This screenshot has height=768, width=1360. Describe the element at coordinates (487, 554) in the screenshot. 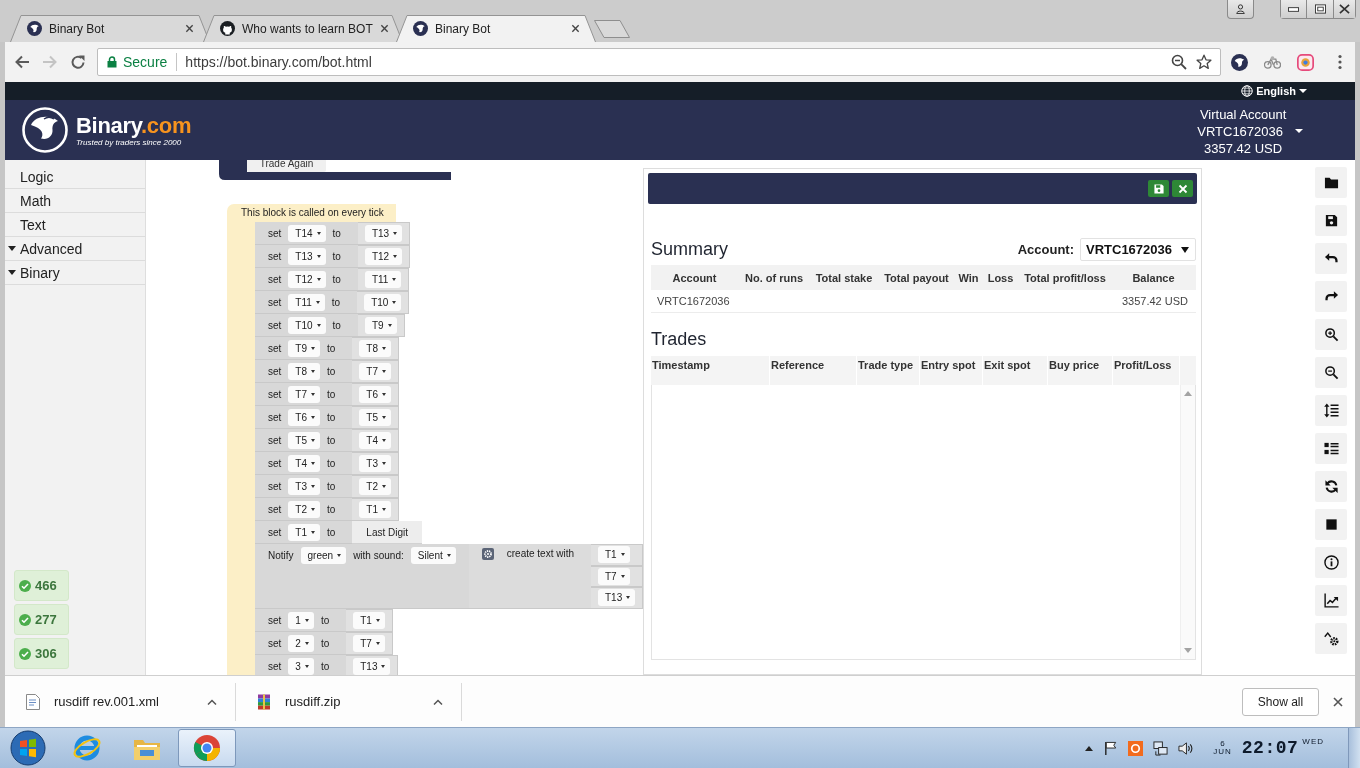

I see `gear-icon` at that location.